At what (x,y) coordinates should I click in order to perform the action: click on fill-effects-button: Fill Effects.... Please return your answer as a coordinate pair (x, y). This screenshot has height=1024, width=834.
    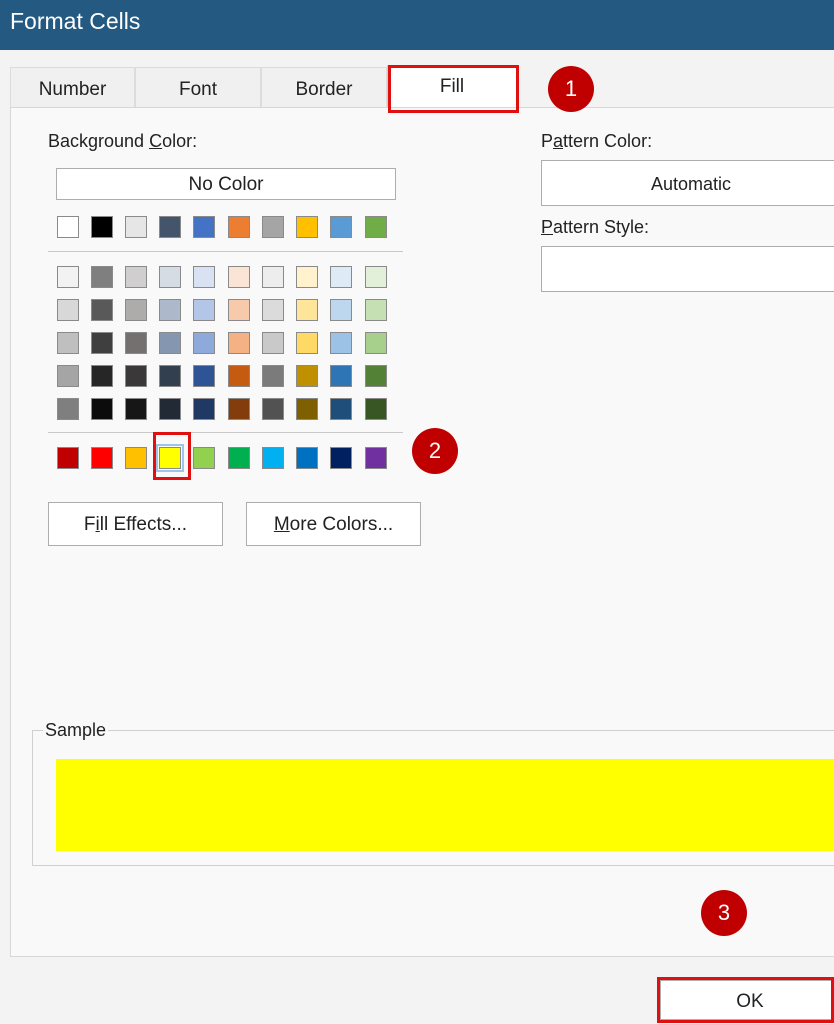
    Looking at the image, I should click on (135, 524).